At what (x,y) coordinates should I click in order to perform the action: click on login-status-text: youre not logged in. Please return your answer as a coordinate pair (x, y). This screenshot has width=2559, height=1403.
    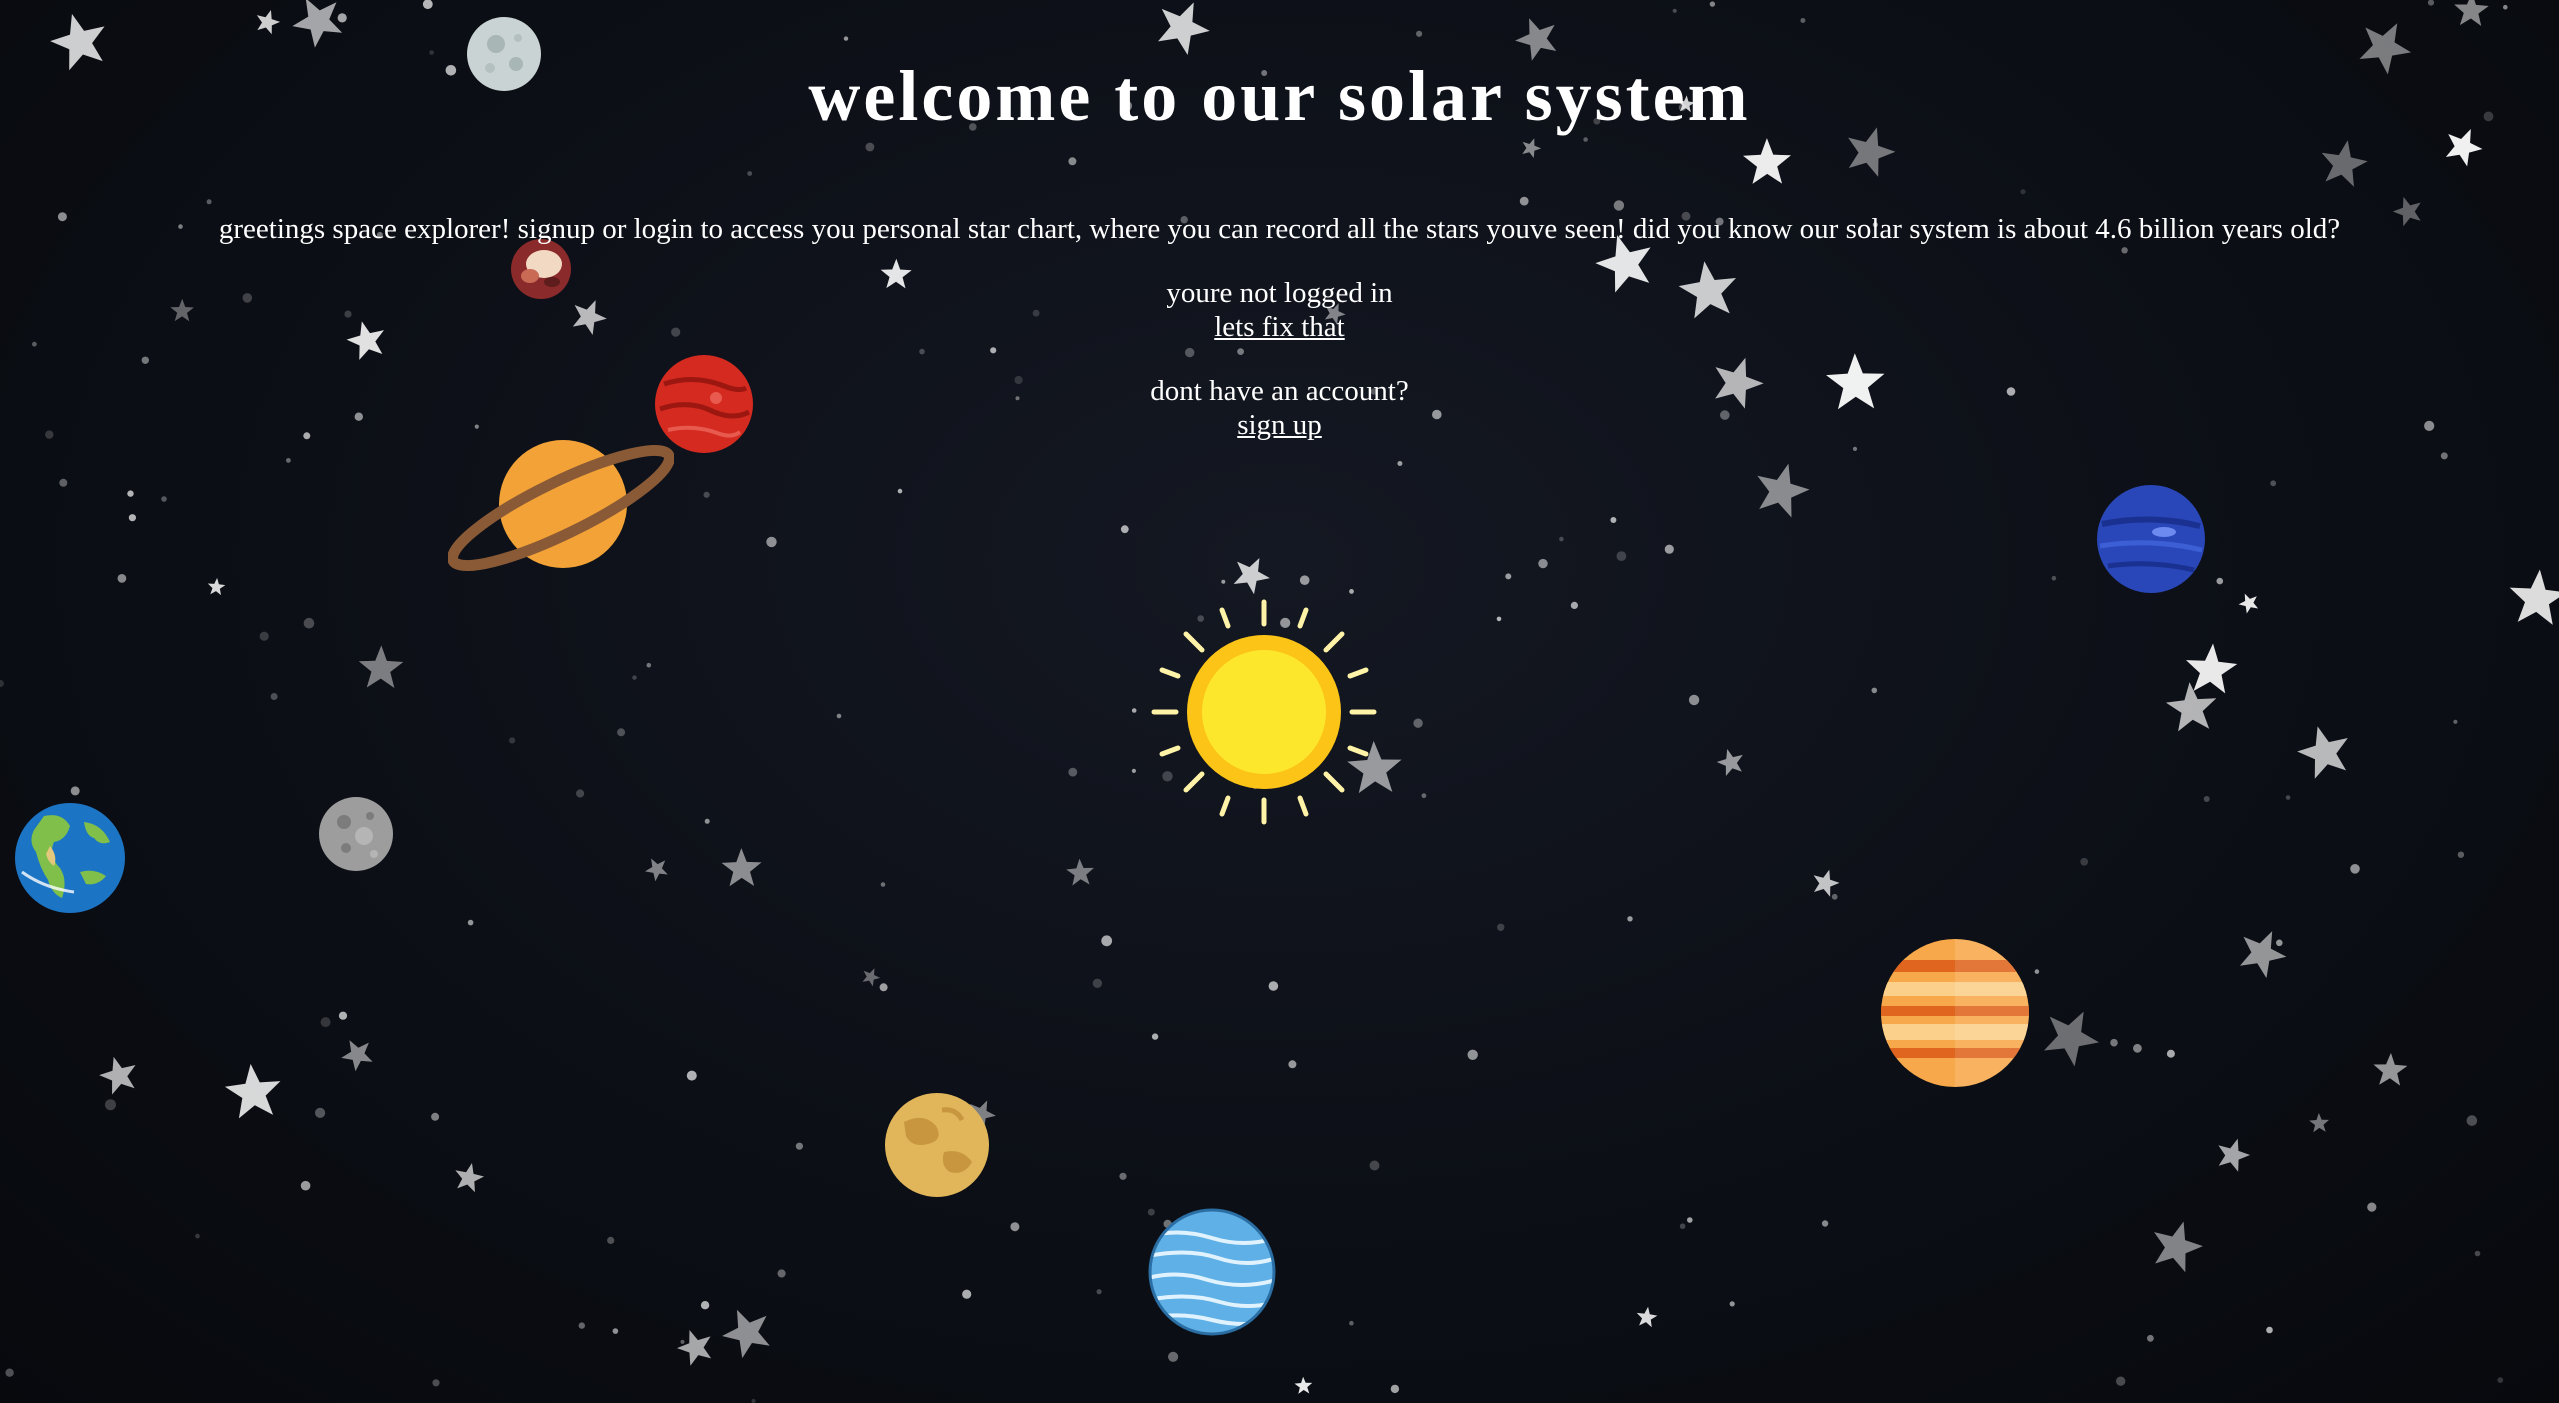
    Looking at the image, I should click on (1279, 293).